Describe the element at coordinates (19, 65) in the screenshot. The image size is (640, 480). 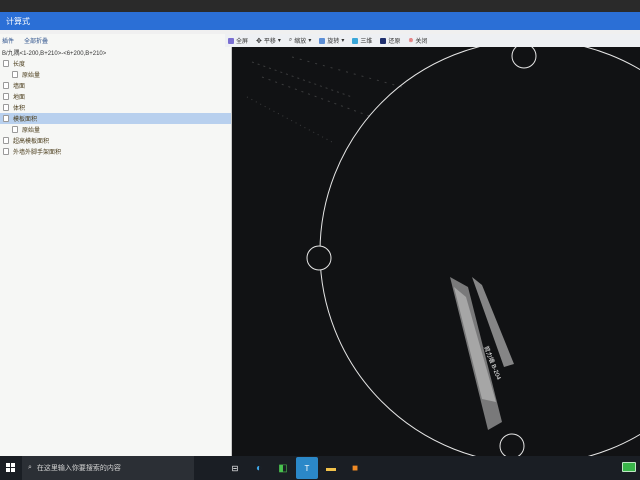
I see `tree-item-label: 长度` at that location.